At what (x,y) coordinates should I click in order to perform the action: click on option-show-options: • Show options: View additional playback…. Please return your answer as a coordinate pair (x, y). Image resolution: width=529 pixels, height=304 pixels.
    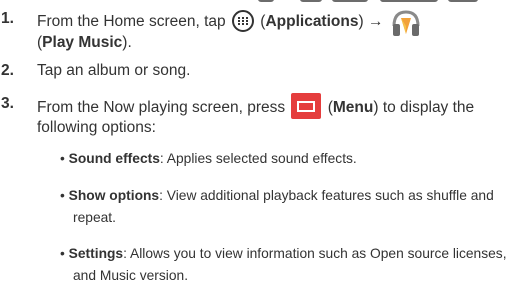
    Looking at the image, I should click on (277, 195).